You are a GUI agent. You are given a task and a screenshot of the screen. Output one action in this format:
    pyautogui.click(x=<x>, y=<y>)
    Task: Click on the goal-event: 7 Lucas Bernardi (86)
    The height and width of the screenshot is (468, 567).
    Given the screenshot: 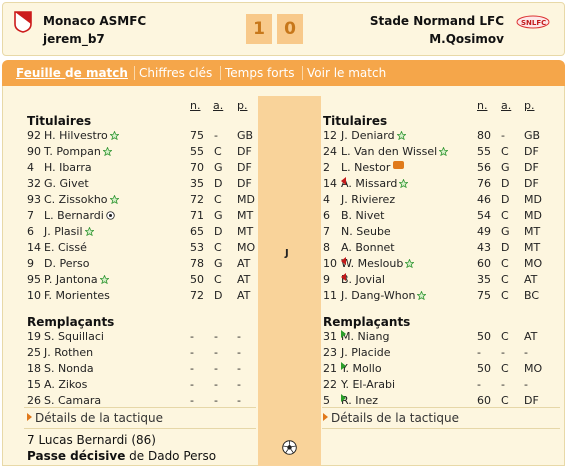 What is the action you would take?
    pyautogui.click(x=91, y=440)
    